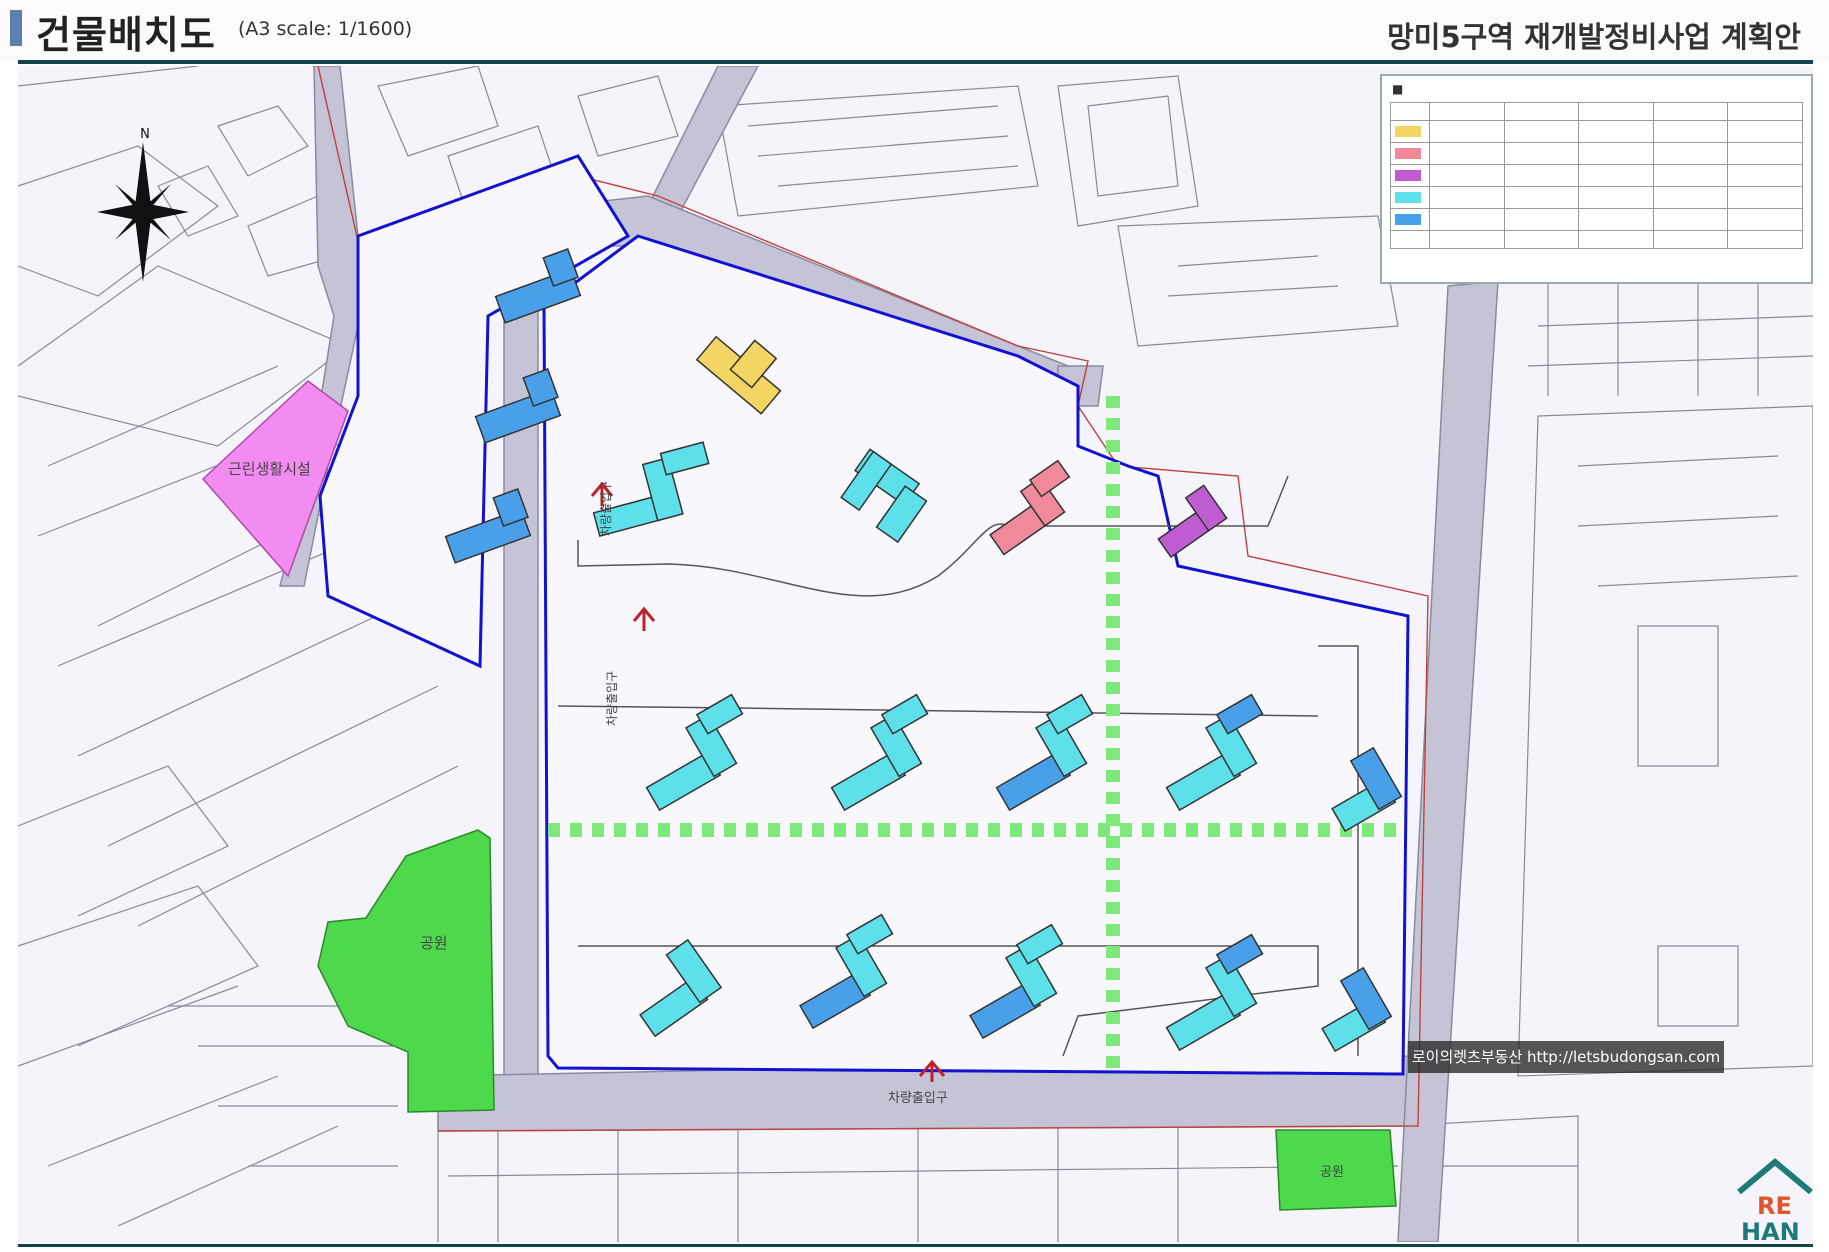 This screenshot has height=1252, width=1829. Describe the element at coordinates (612, 698) in the screenshot. I see `entrance-west-2-label: 차량출입구` at that location.